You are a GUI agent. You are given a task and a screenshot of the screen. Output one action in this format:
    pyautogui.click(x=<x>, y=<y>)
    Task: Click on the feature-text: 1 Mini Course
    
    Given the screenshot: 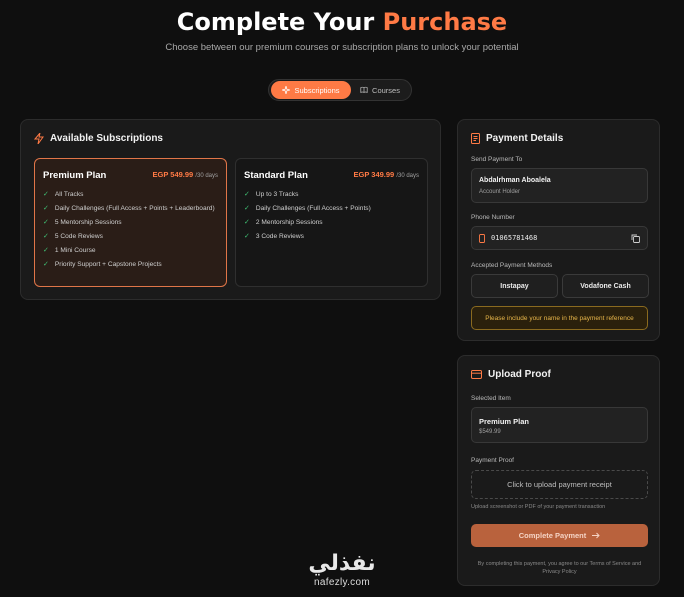 What is the action you would take?
    pyautogui.click(x=75, y=250)
    